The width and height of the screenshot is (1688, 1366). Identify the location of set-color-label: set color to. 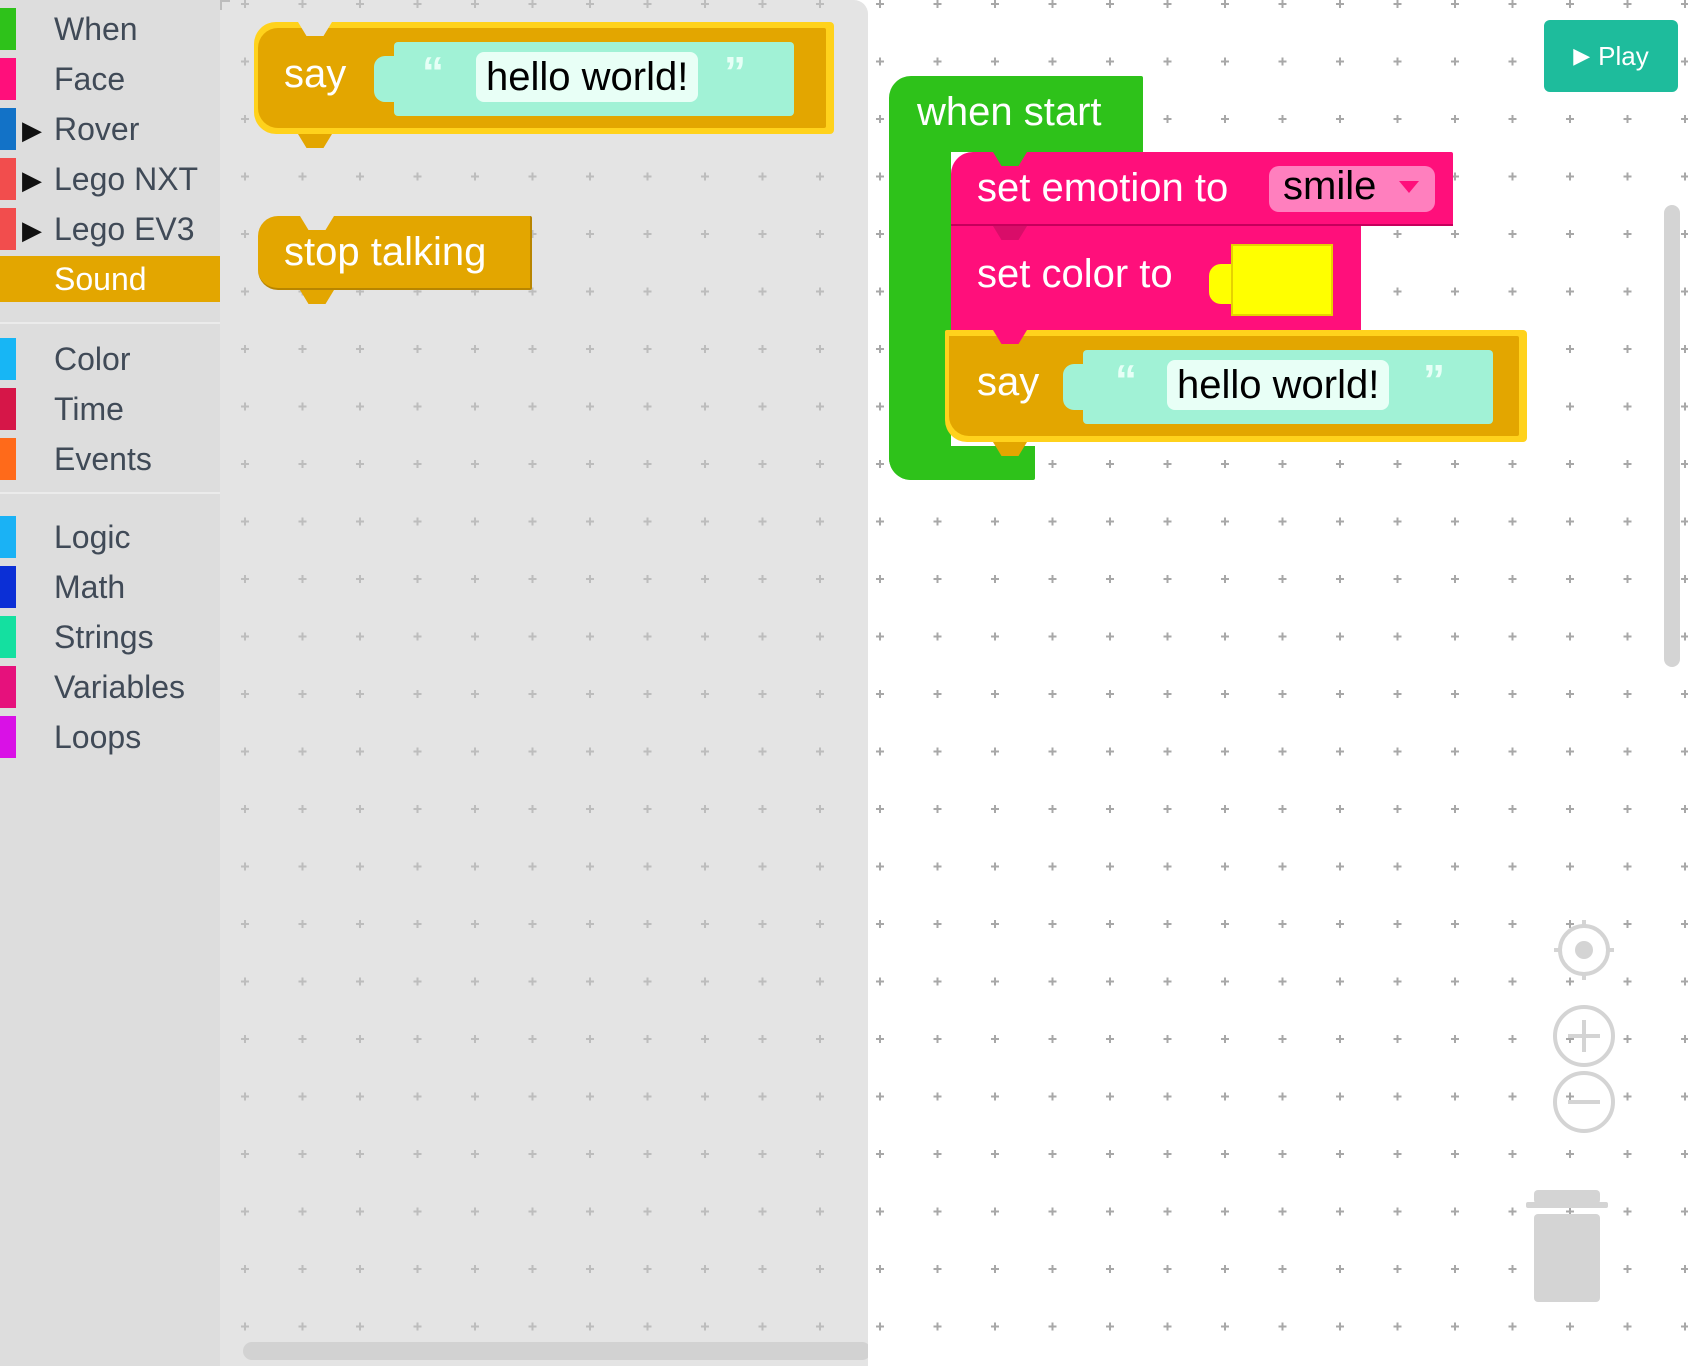
(1075, 274).